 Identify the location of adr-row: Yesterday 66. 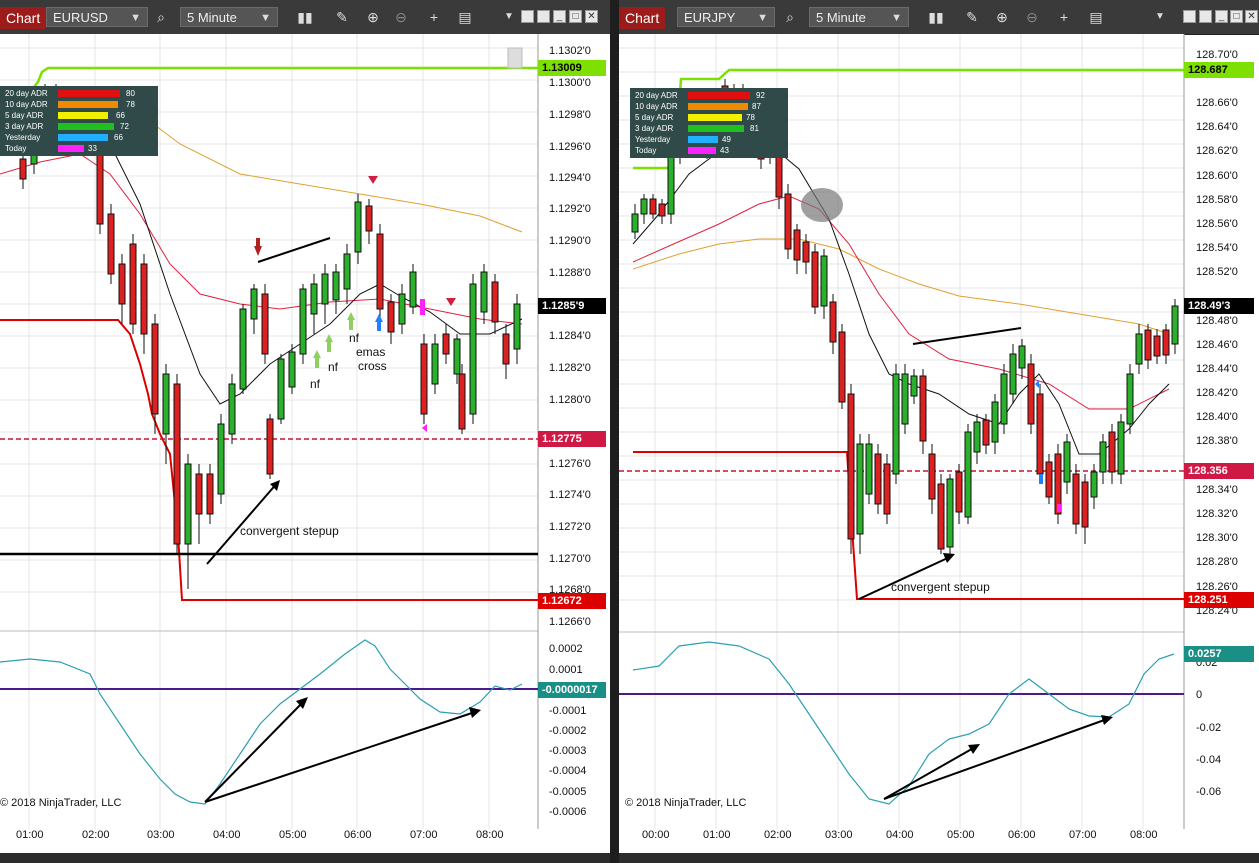
(64, 137).